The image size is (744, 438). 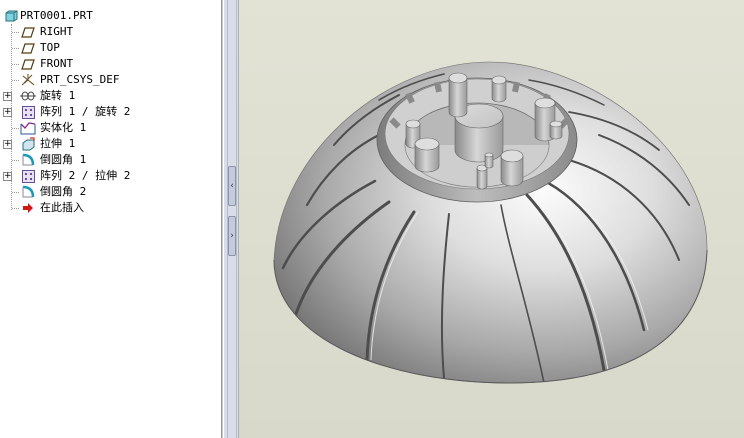 What do you see at coordinates (50, 47) in the screenshot?
I see `tree-item-label: TOP` at bounding box center [50, 47].